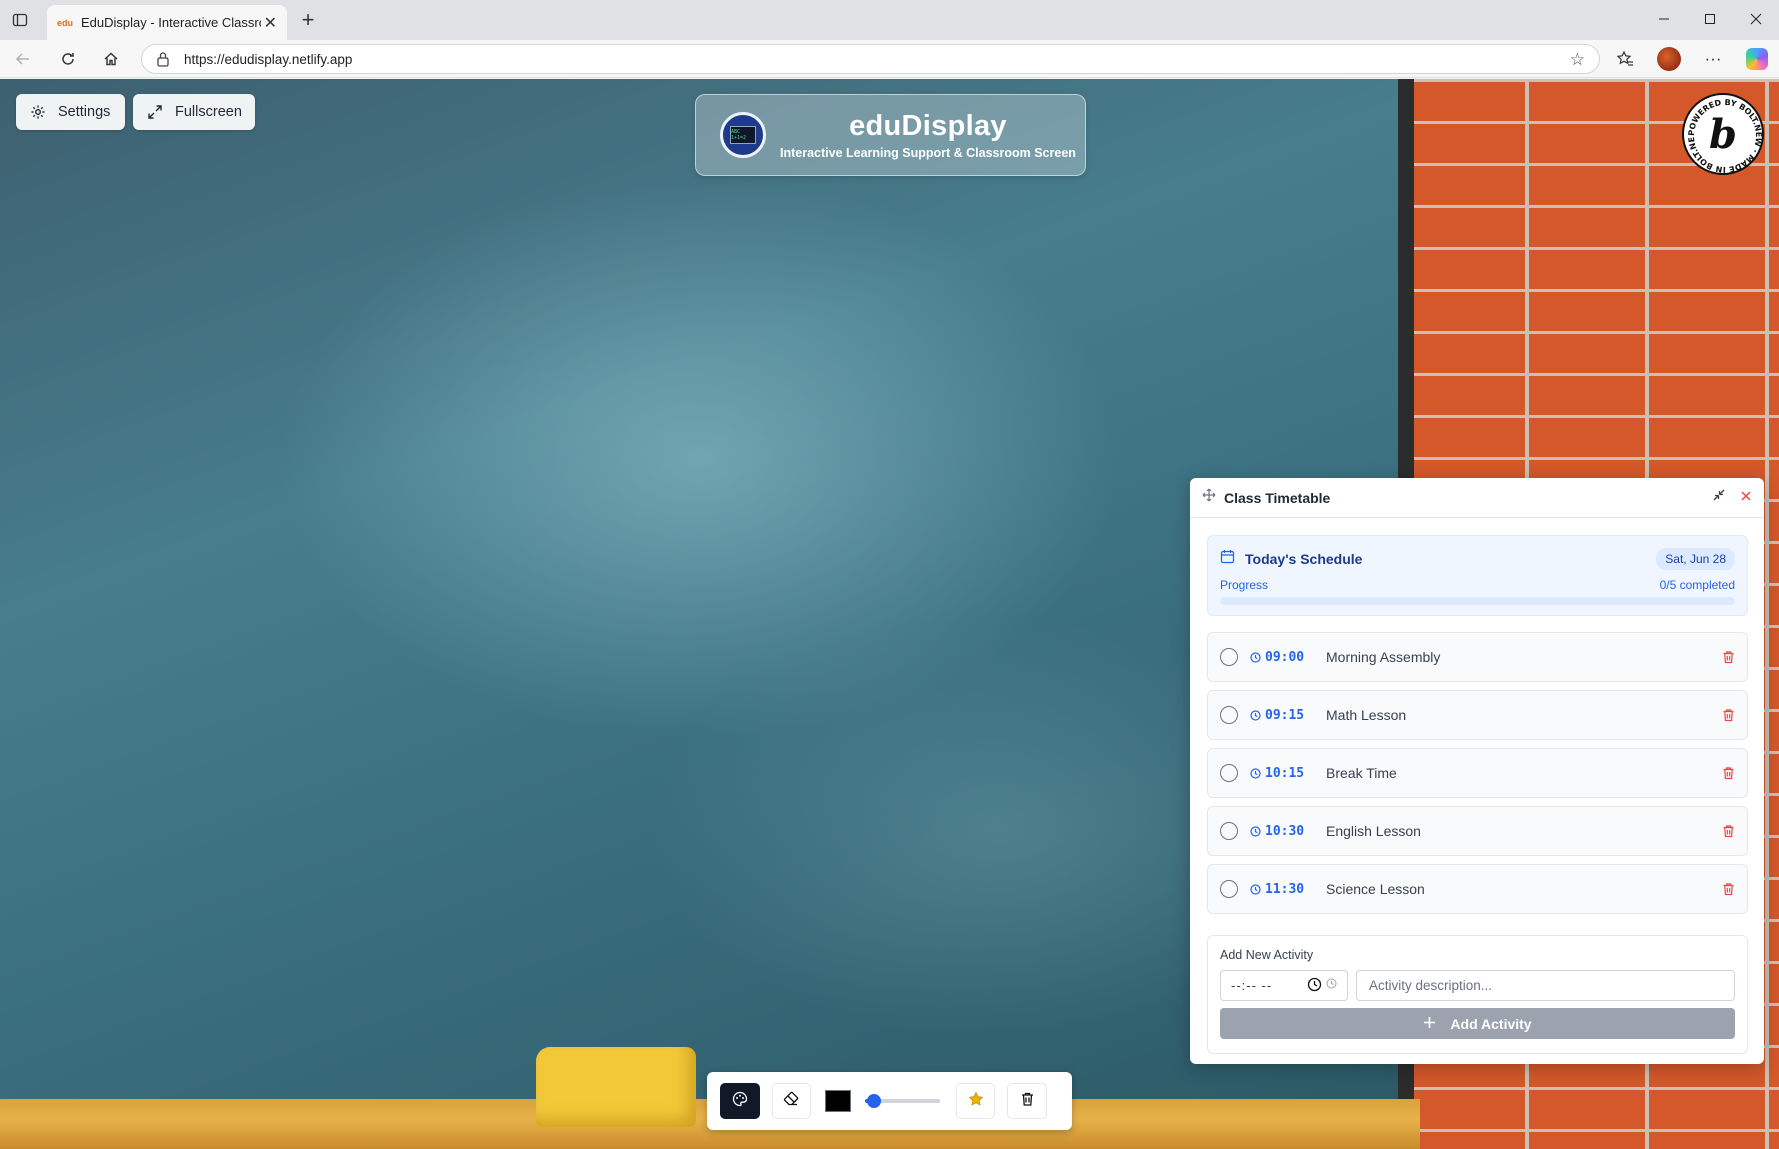 This screenshot has height=1149, width=1779. I want to click on tab-actions-icon, so click(20, 20).